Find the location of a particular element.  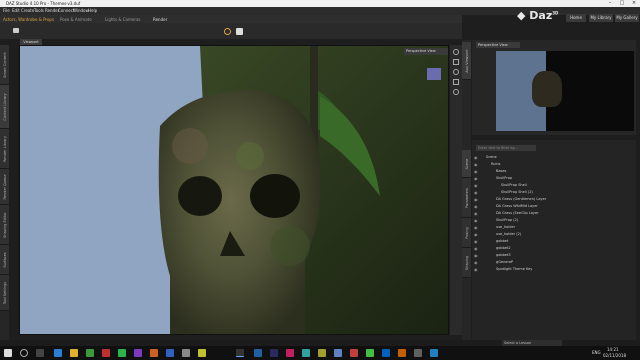

menu-help: Help is located at coordinates (92, 10).